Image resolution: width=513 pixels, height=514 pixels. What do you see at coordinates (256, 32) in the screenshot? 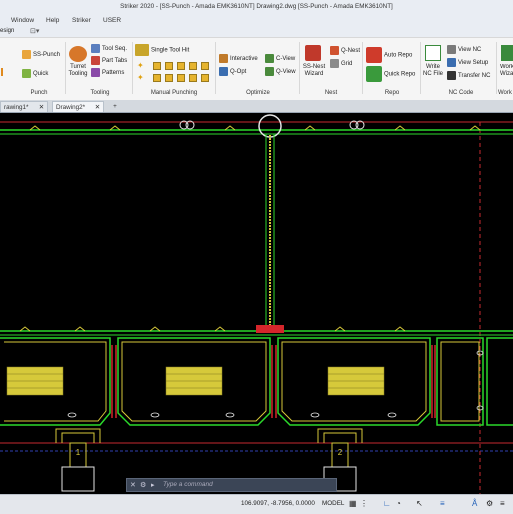
I see `quick-access-bar: esign ⊡▾` at bounding box center [256, 32].